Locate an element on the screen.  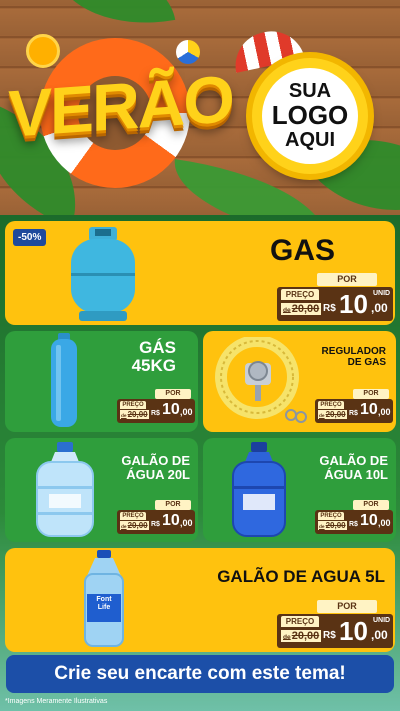
tall-cylinder-image is located at coordinates (64, 380).